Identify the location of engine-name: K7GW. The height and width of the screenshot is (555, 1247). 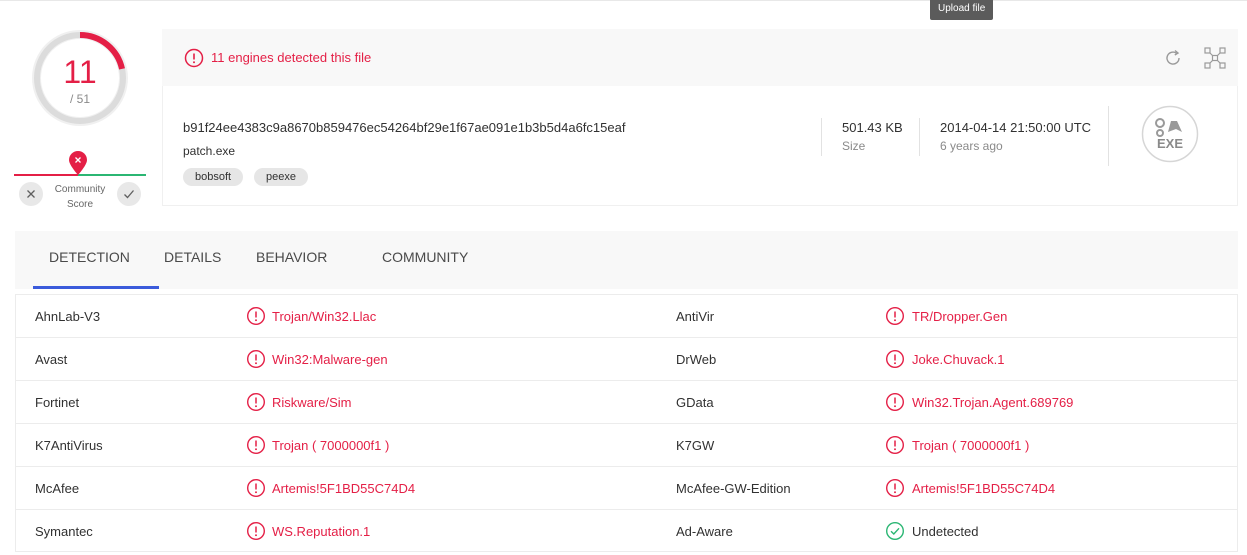
(695, 445).